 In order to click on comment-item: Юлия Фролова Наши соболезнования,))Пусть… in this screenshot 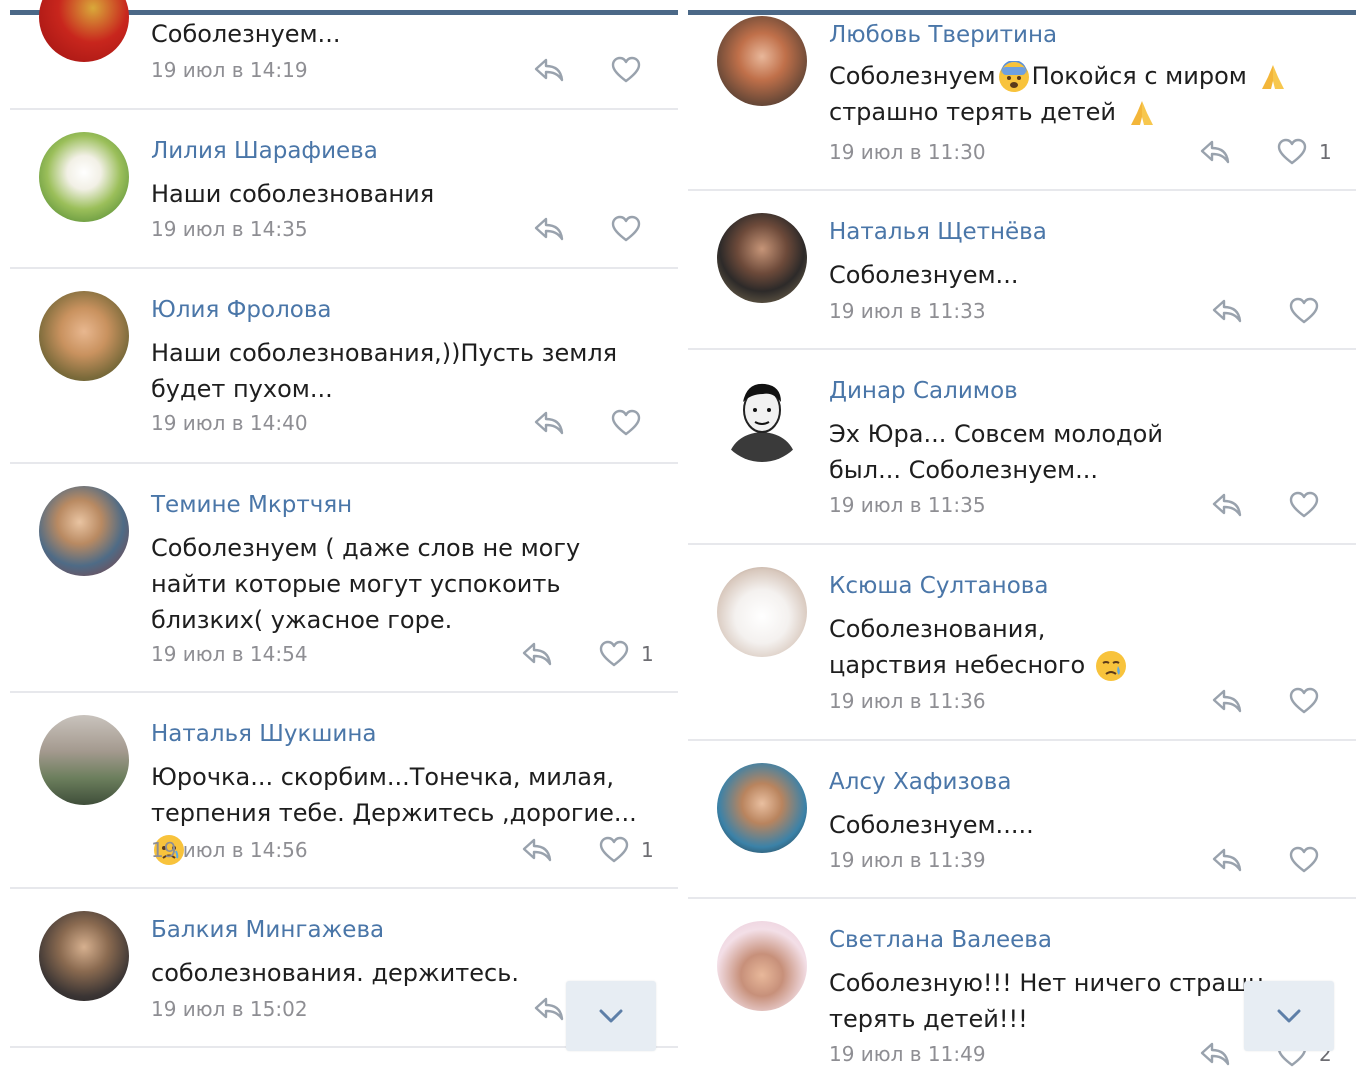, I will do `click(344, 366)`.